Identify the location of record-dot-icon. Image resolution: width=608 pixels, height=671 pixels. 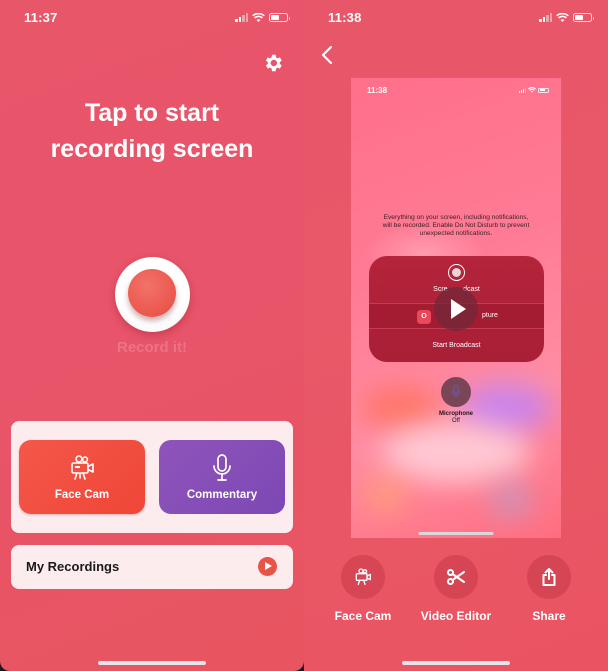
(152, 293).